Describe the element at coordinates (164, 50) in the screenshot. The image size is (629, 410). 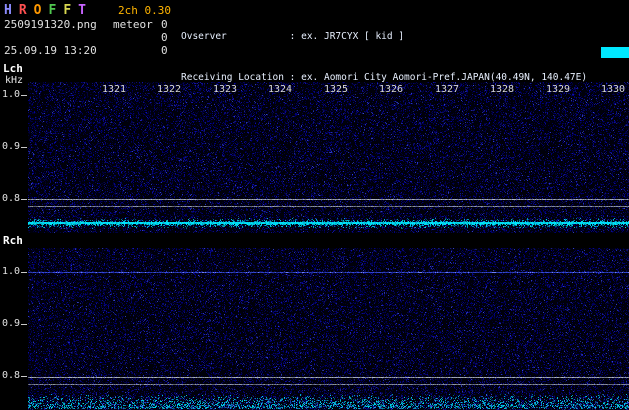
I see `meteor-count-2: 0` at that location.